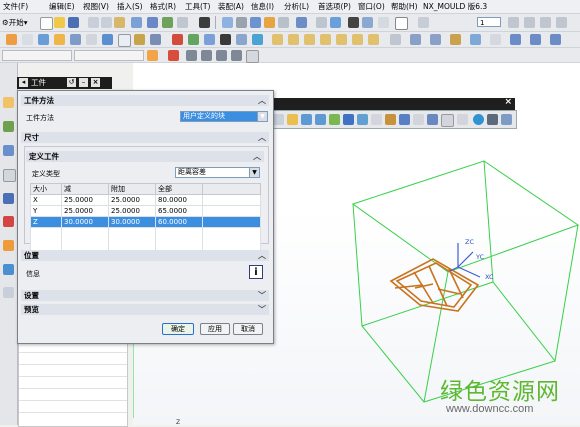  Describe the element at coordinates (383, 22) in the screenshot. I see `hide-icon` at that location.